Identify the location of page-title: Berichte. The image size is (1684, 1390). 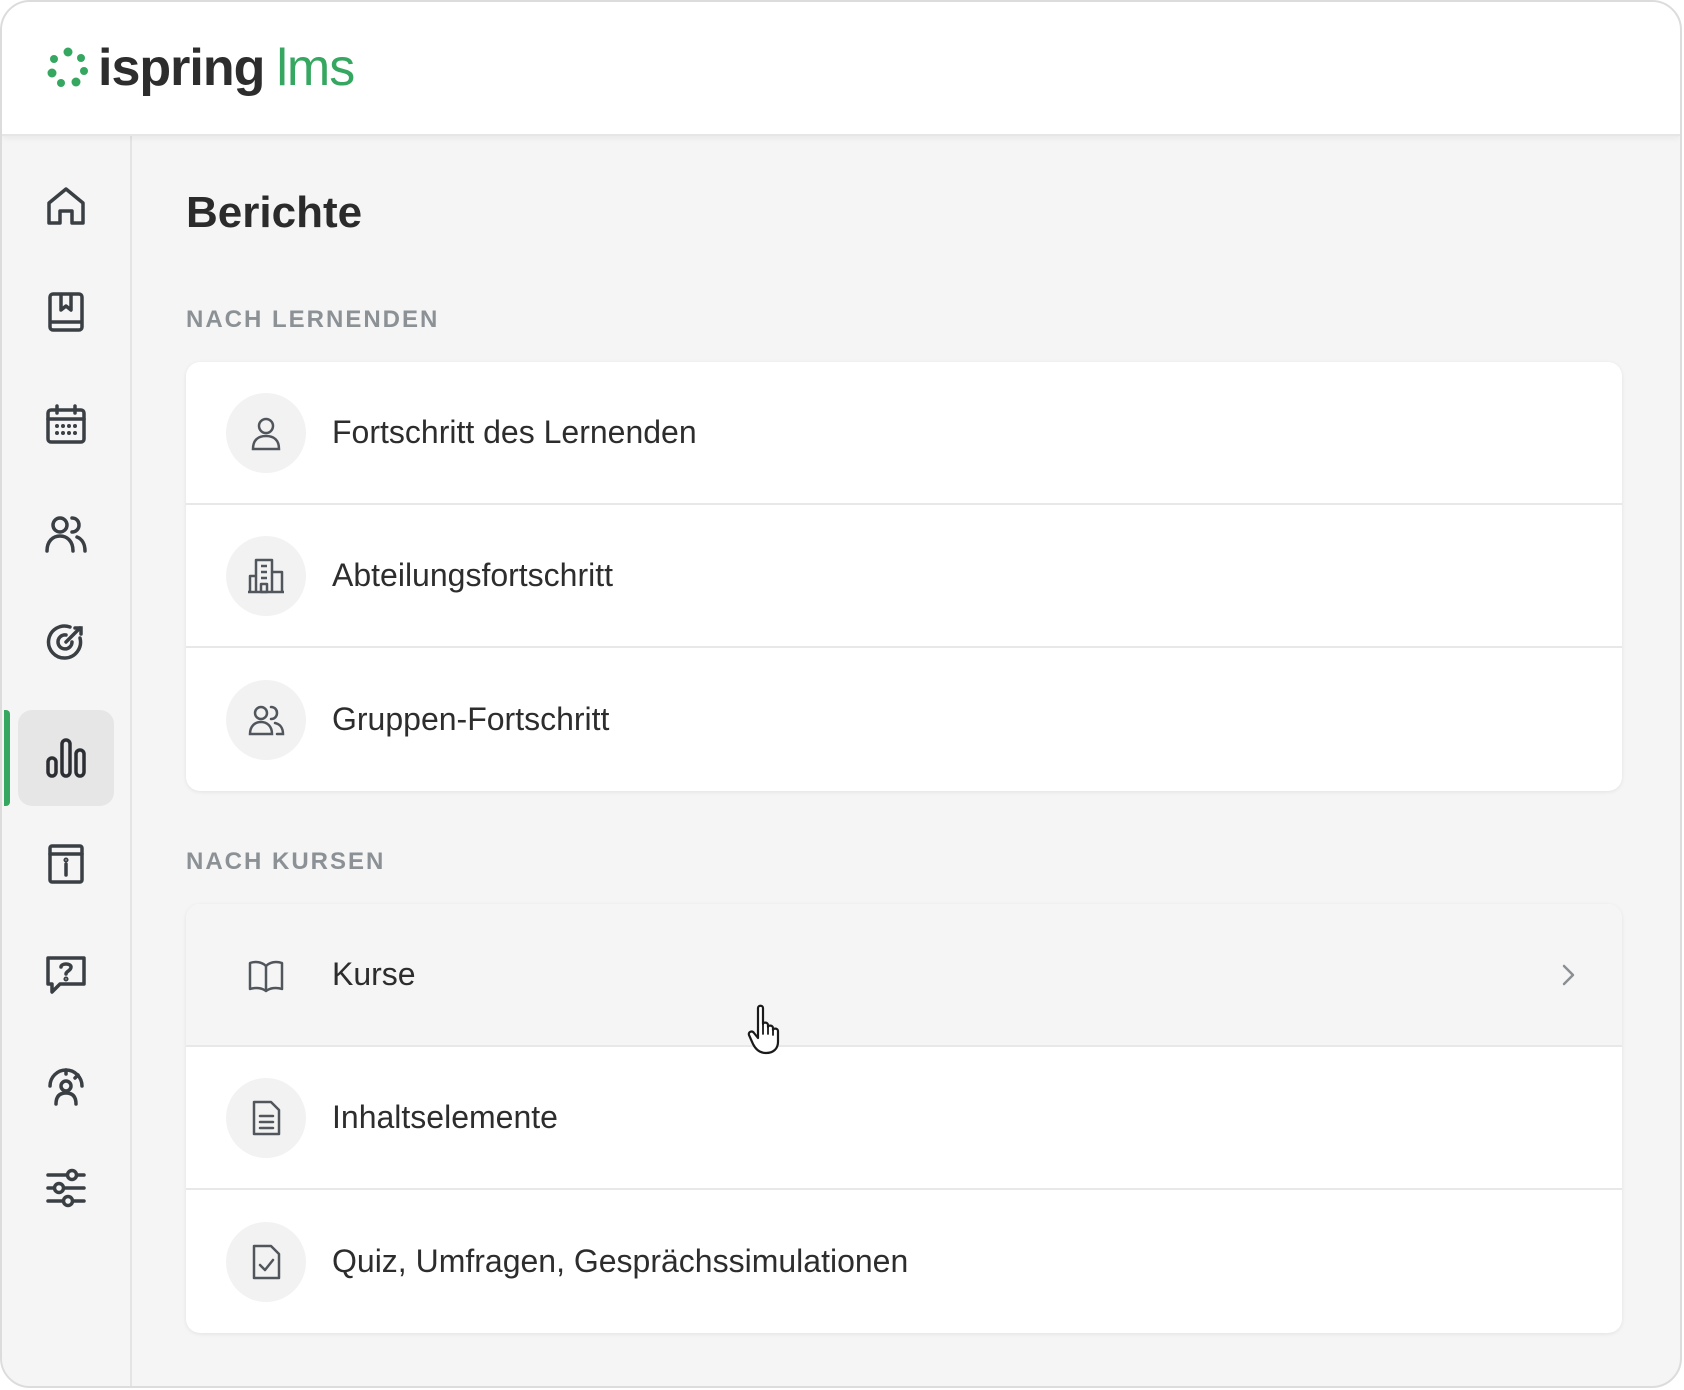
(274, 212).